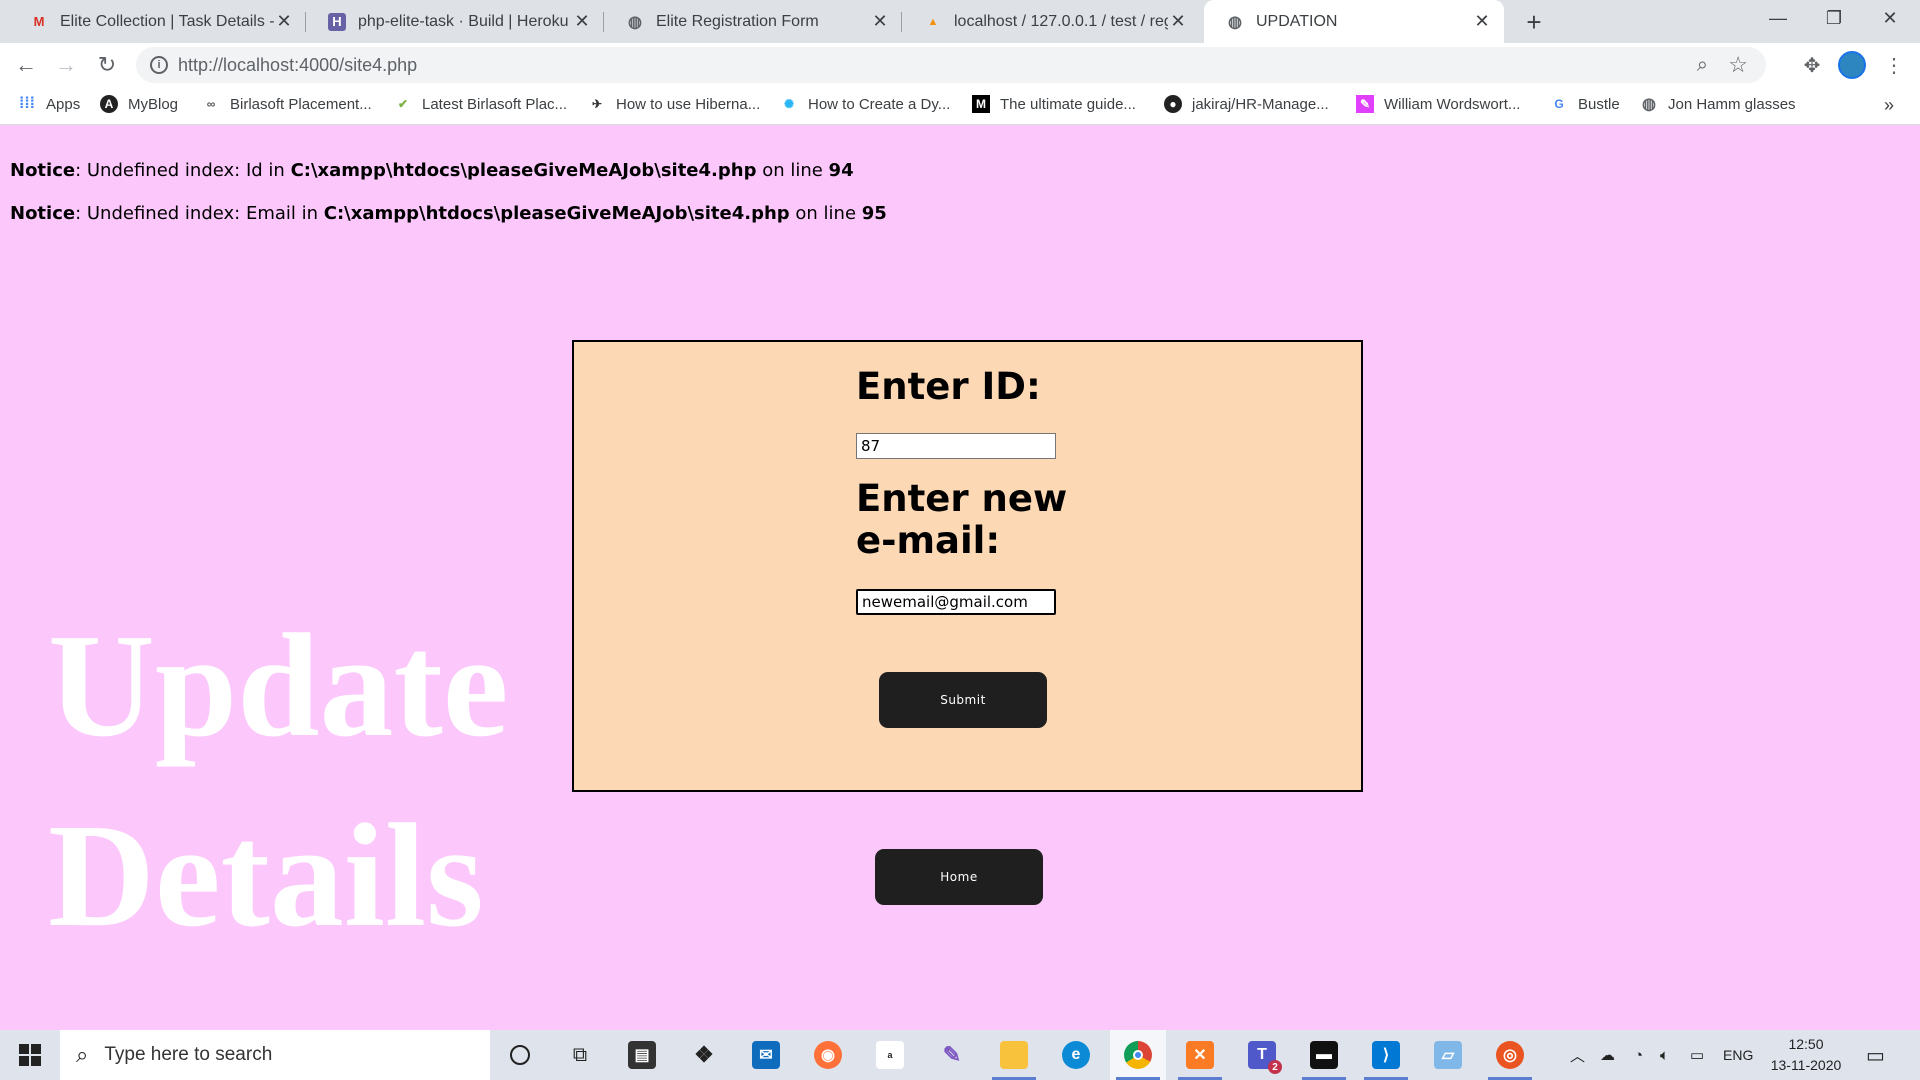 Image resolution: width=1920 pixels, height=1080 pixels. I want to click on taskbar-amazon: a, so click(890, 1055).